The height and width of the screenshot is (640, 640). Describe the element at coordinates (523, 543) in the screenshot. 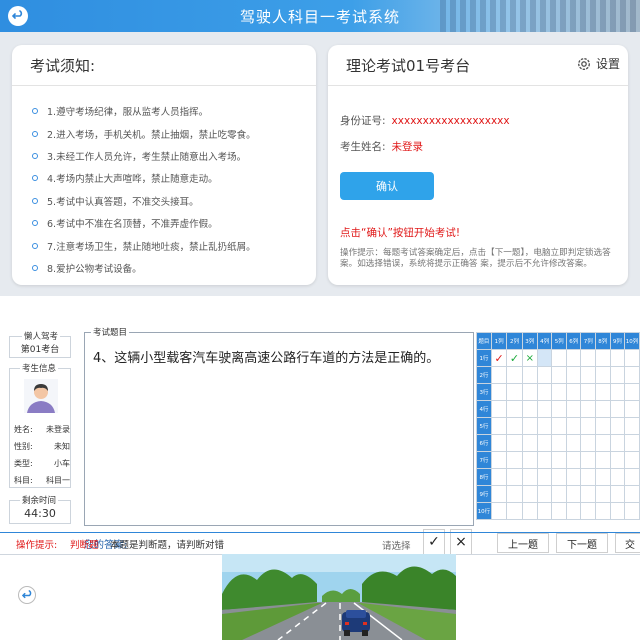

I see `prev-question-button: 上一题` at that location.